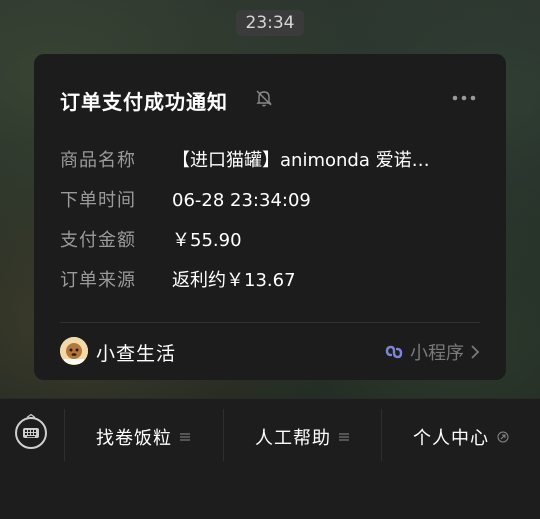  I want to click on tab-find-coupons: 找卷饭粒, so click(143, 437).